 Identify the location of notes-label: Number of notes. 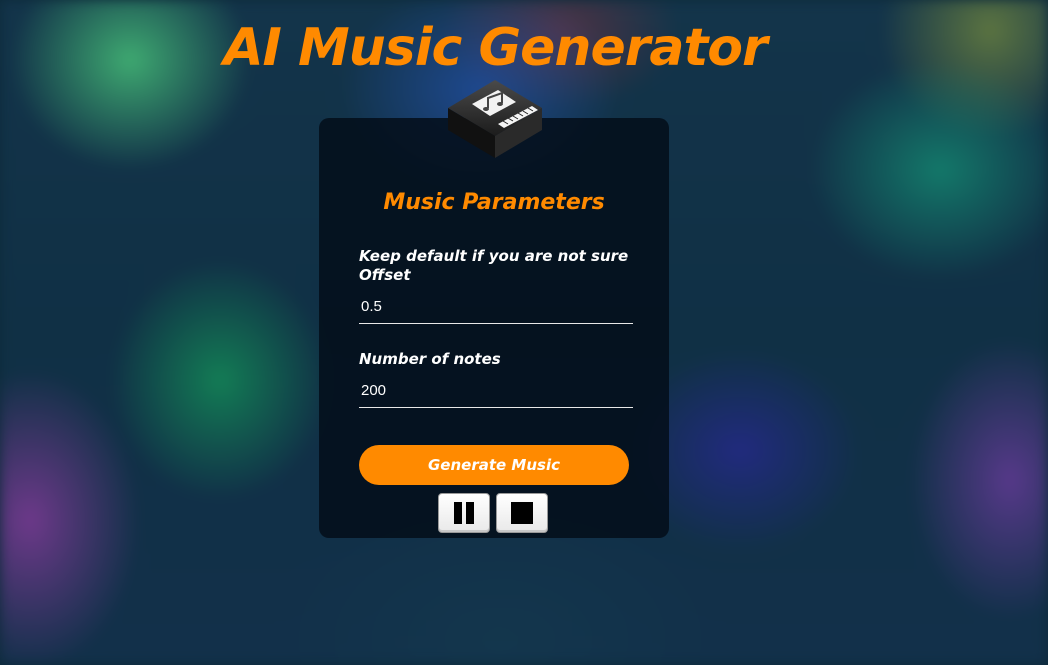
(430, 359).